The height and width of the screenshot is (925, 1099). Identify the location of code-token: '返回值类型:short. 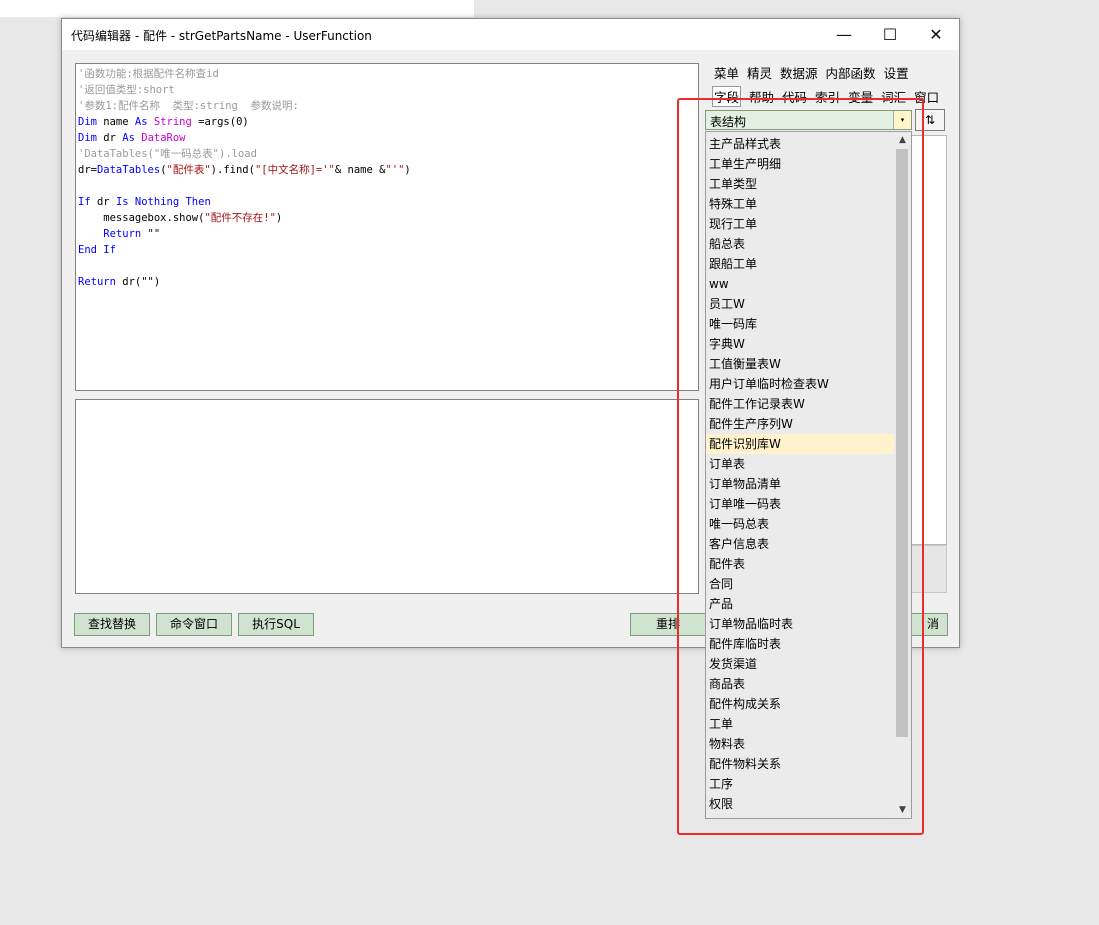
(126, 90).